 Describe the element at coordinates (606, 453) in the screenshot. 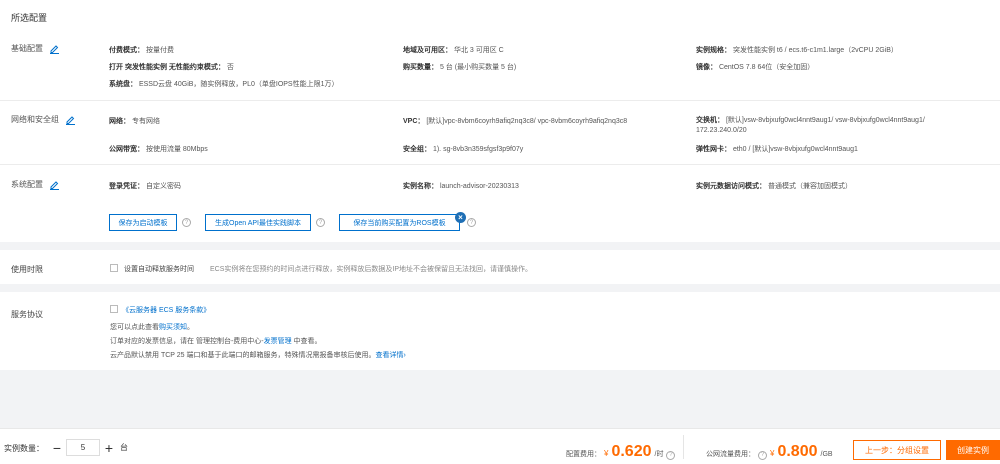

I see `config-fee-currency: ¥` at that location.